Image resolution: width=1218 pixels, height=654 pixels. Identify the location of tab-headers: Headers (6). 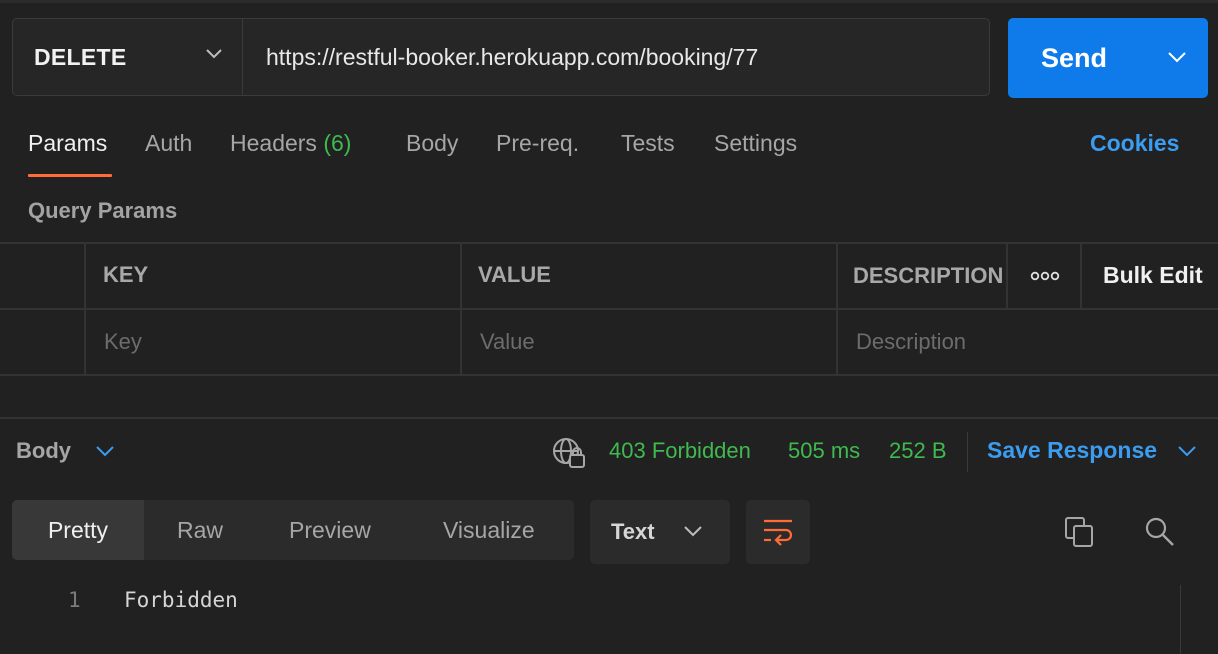
(290, 143).